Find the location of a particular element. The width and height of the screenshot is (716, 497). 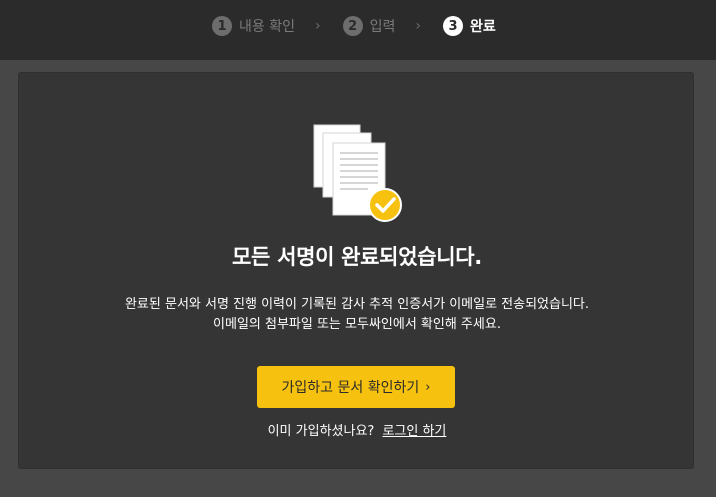

login-prompt: 이미 가입하셨나요? 로그인 하기 is located at coordinates (357, 429).